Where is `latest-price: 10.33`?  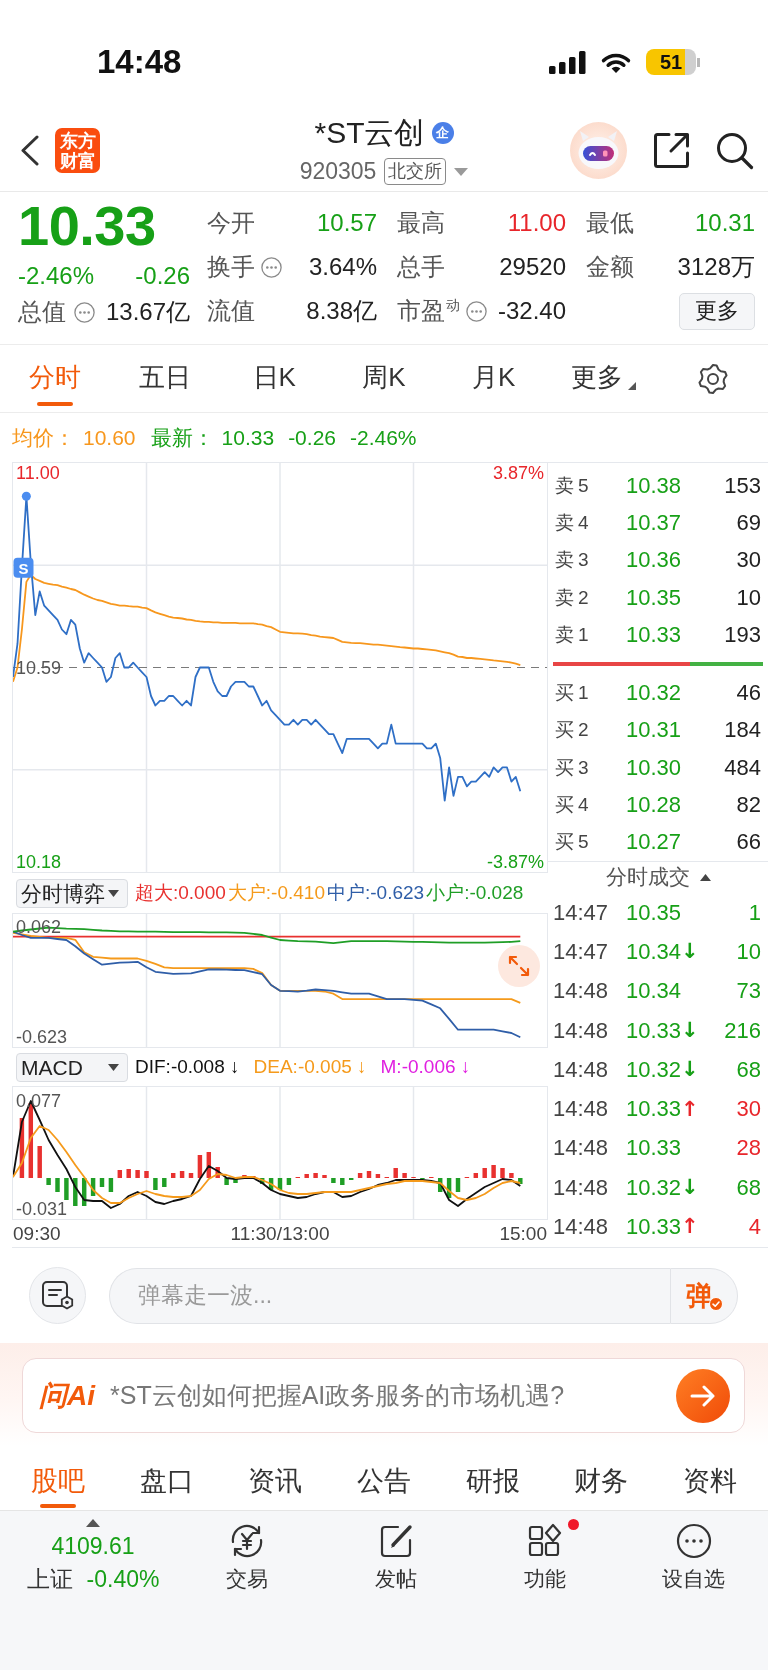
latest-price: 10.33 is located at coordinates (248, 437).